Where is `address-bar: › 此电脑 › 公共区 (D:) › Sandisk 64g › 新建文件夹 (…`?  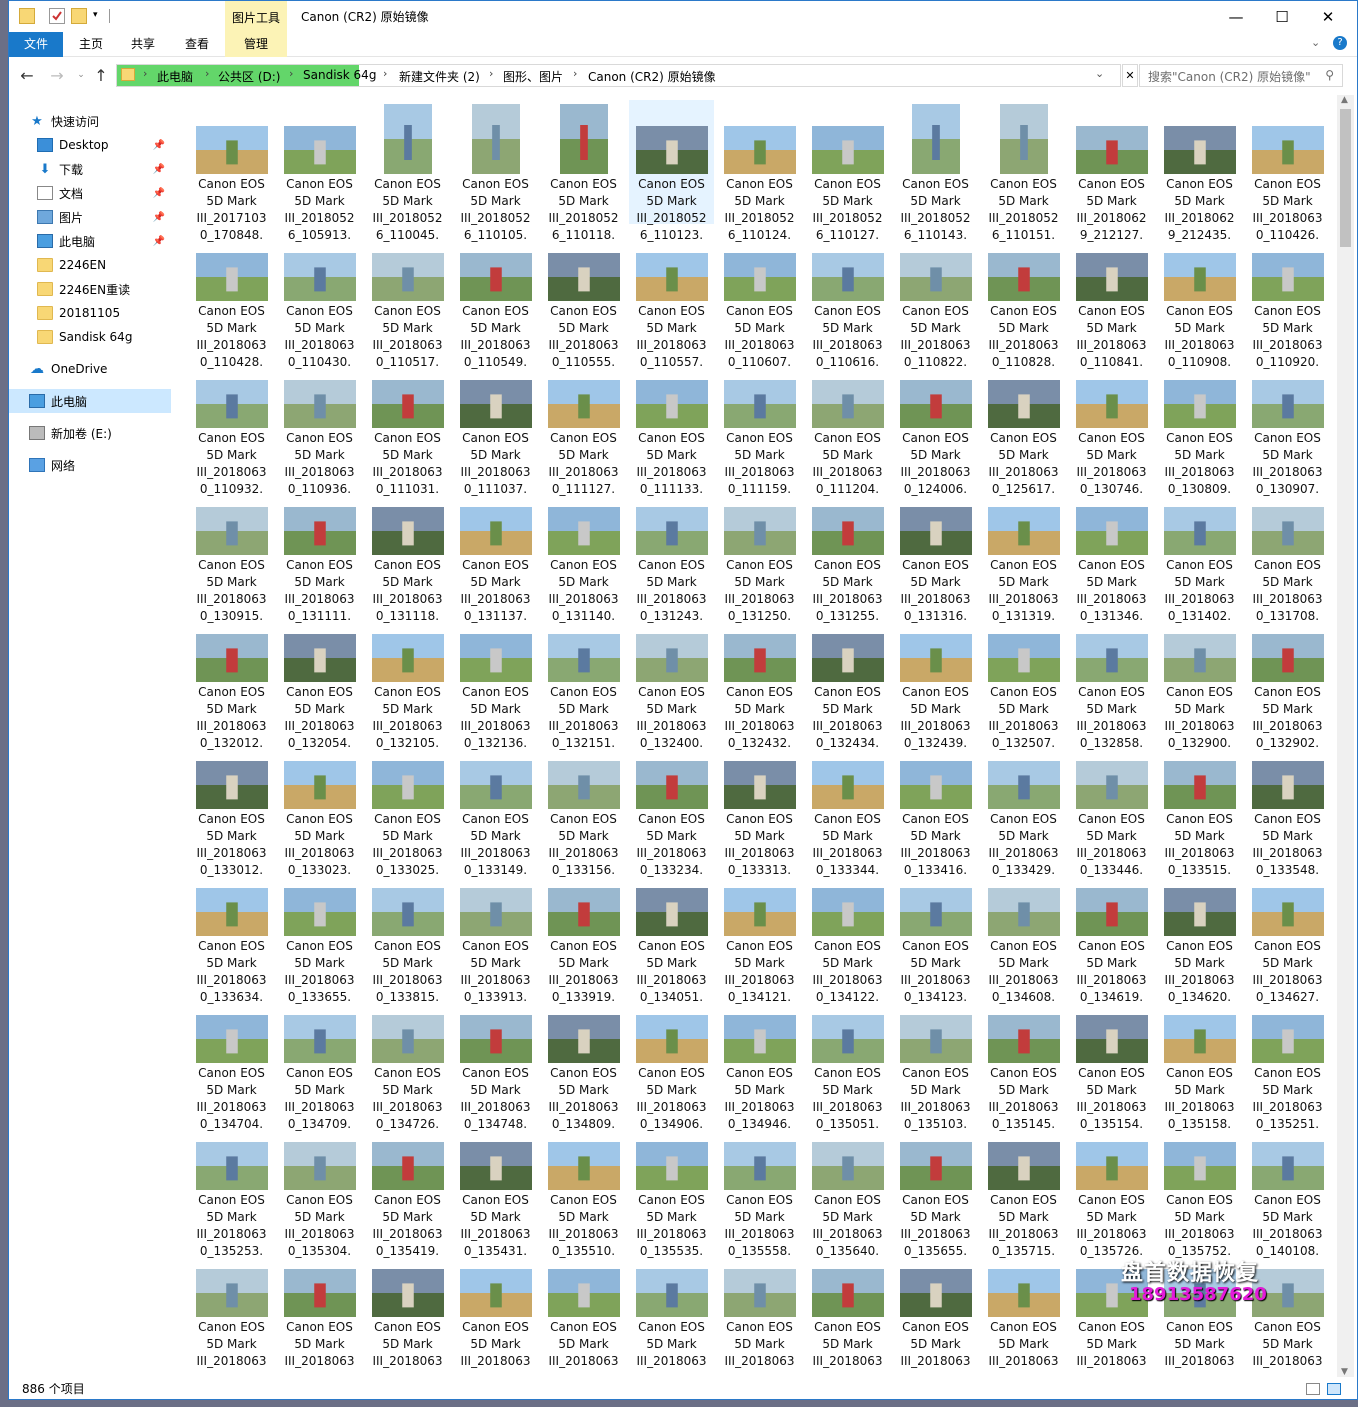 address-bar: › 此电脑 › 公共区 (D:) › Sandisk 64g › 新建文件夹 (… is located at coordinates (618, 75).